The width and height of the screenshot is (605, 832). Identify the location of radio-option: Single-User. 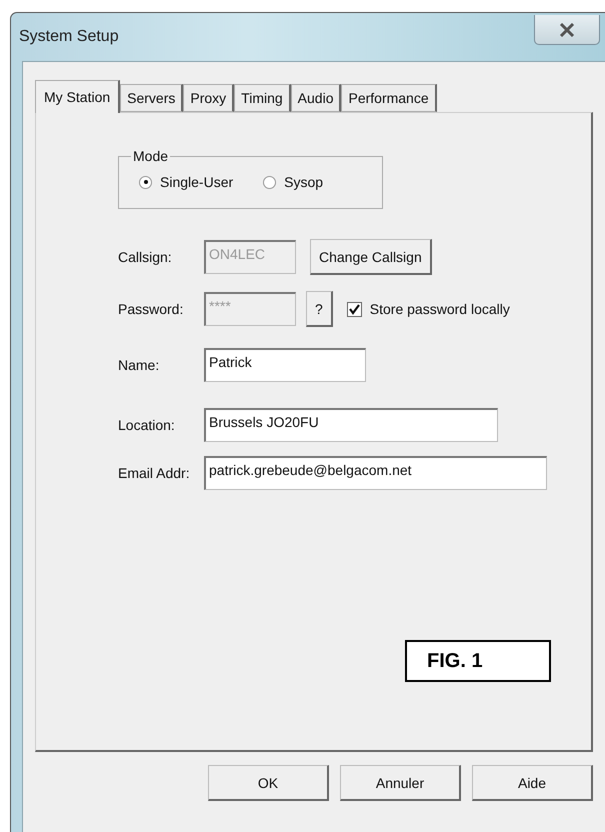
(186, 182).